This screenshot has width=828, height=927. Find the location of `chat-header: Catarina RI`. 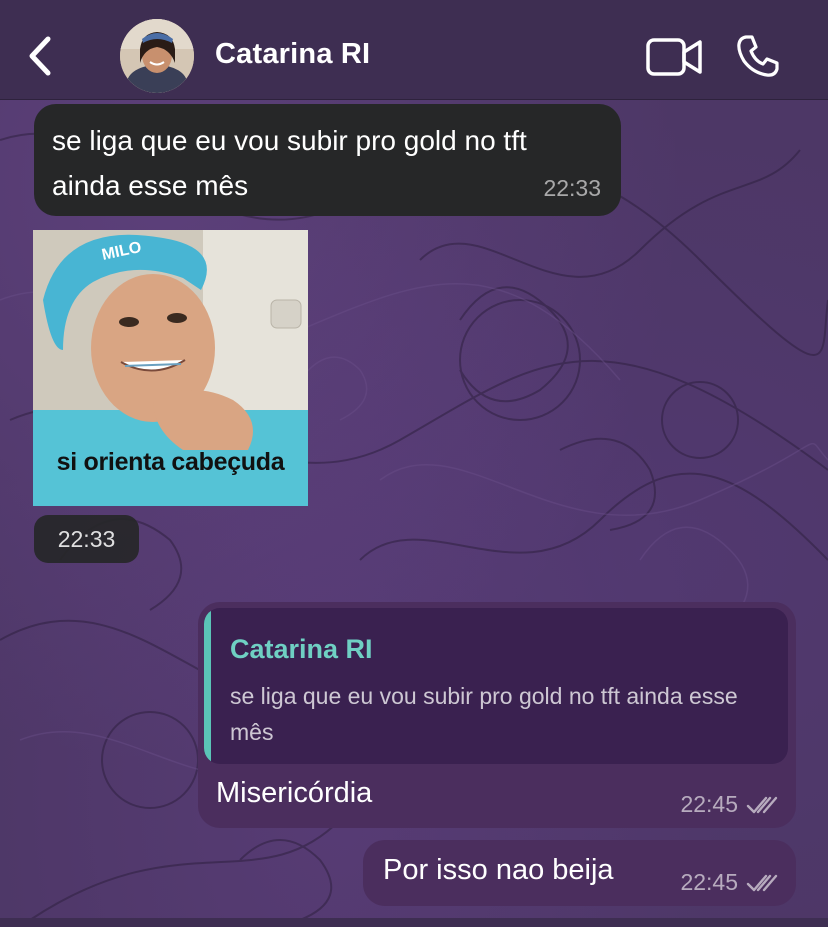

chat-header: Catarina RI is located at coordinates (414, 50).